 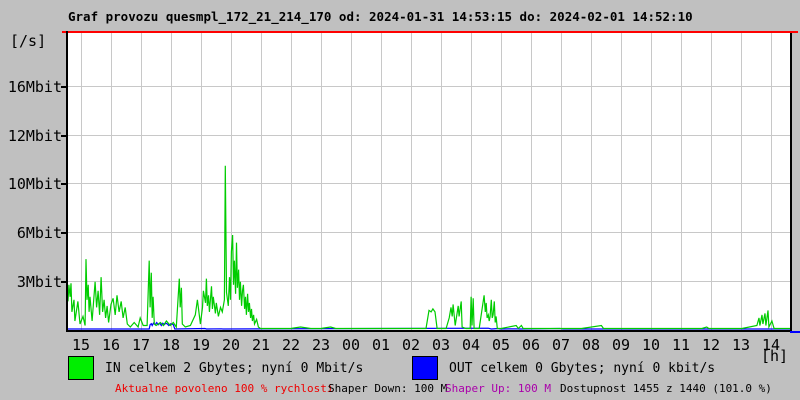 What do you see at coordinates (429, 331) in the screenshot?
I see `x-axis-line` at bounding box center [429, 331].